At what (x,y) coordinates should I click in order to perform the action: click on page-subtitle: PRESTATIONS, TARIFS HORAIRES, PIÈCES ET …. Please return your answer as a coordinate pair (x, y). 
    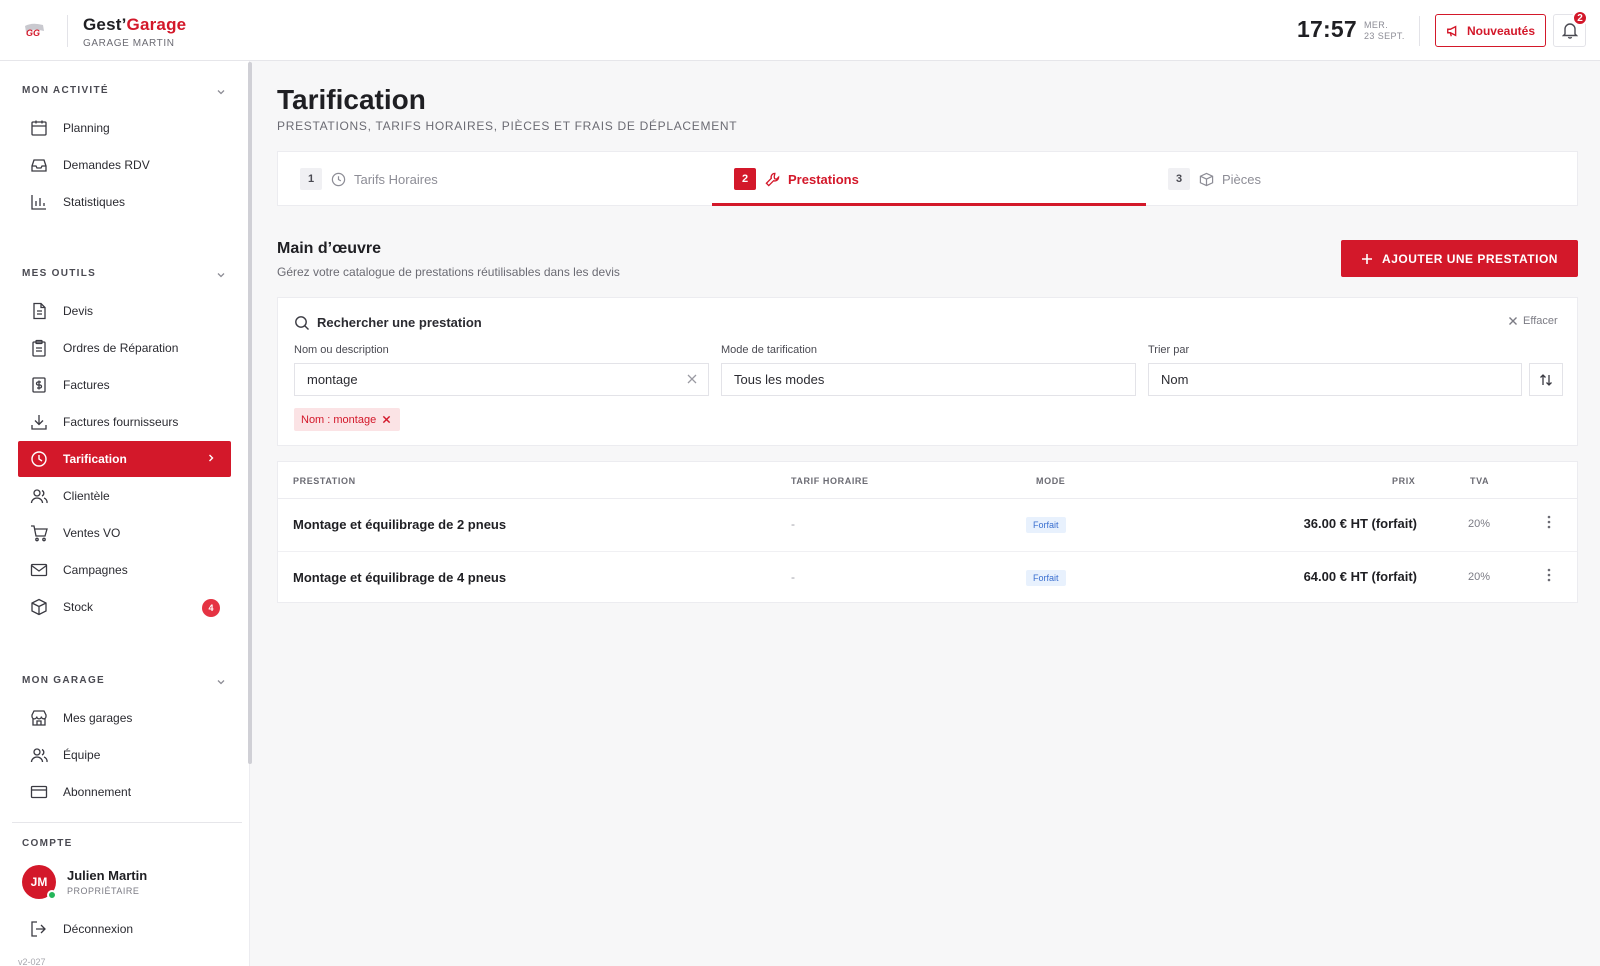
    Looking at the image, I should click on (507, 126).